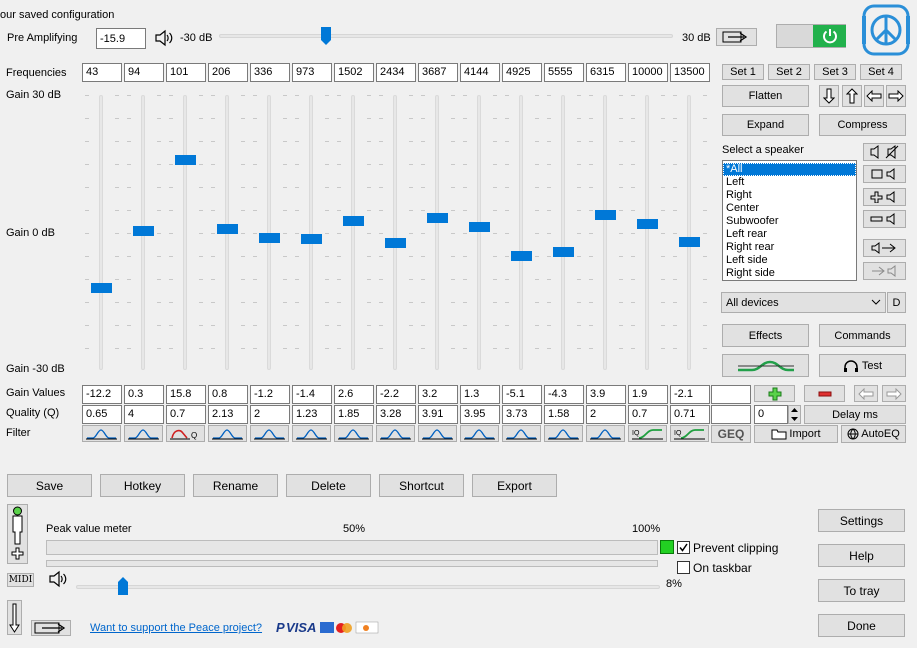  Describe the element at coordinates (829, 96) in the screenshot. I see `move-down-button` at that location.